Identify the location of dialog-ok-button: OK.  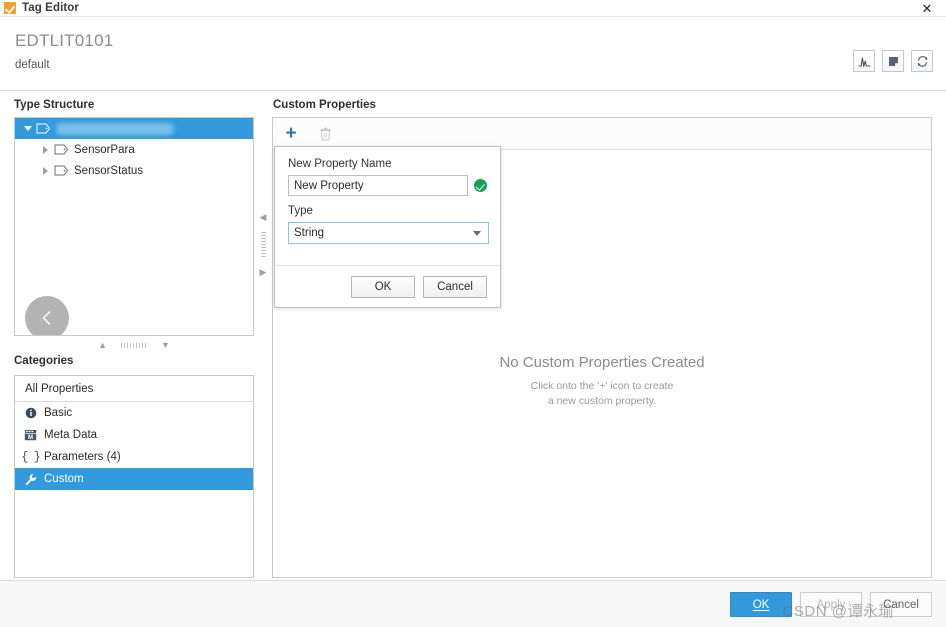
(383, 286).